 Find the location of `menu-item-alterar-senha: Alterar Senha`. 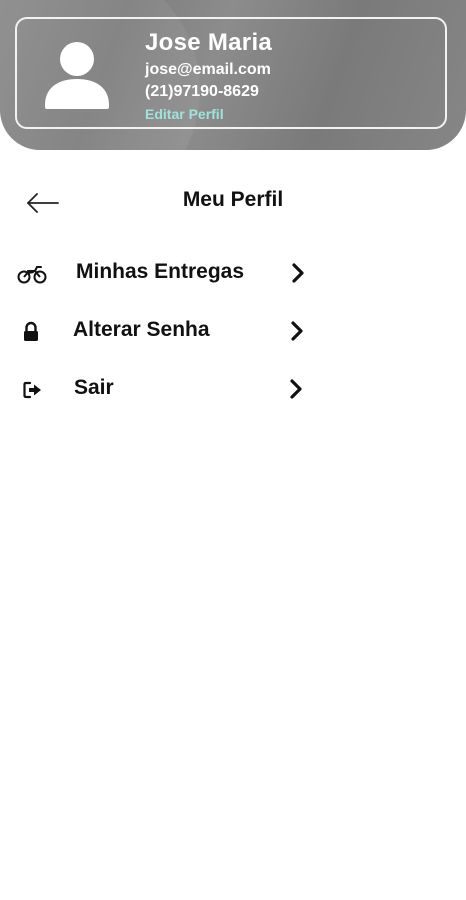

menu-item-alterar-senha: Alterar Senha is located at coordinates (165, 332).